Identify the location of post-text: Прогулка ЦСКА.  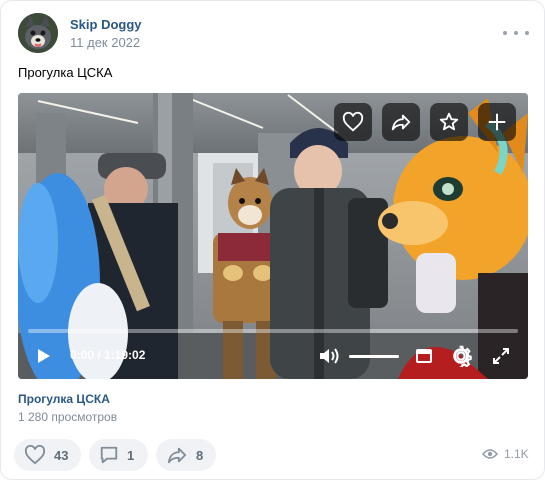
(65, 72).